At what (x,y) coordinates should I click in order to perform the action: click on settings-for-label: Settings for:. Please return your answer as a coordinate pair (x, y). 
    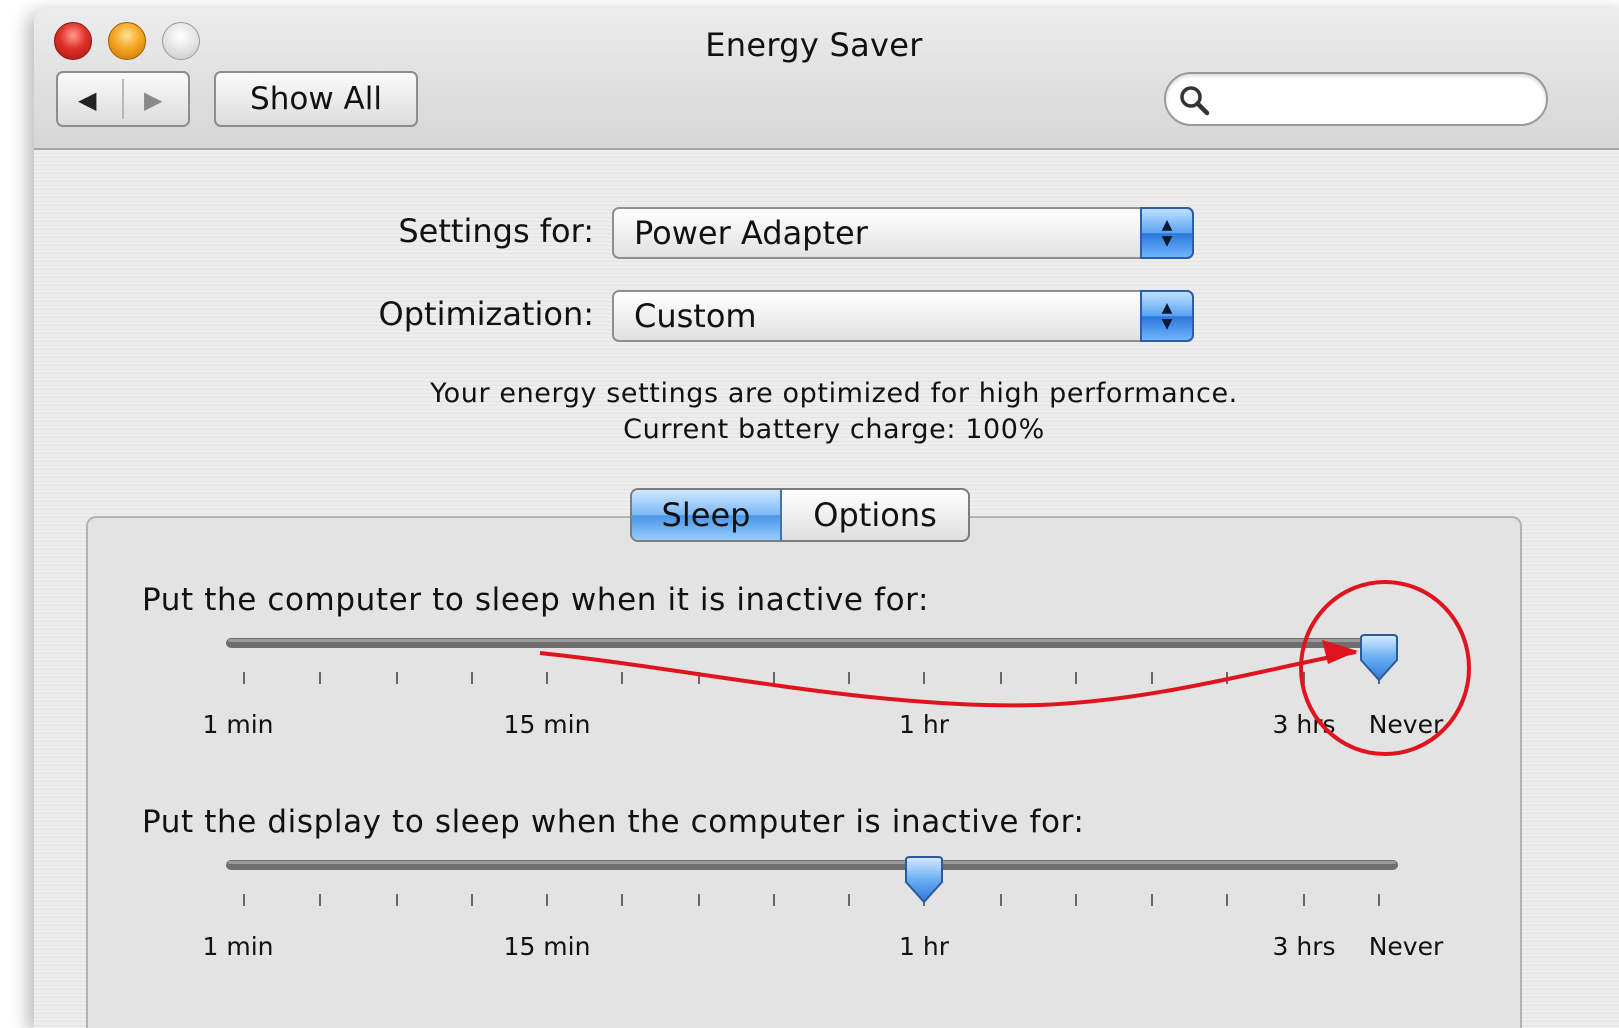
    Looking at the image, I should click on (496, 231).